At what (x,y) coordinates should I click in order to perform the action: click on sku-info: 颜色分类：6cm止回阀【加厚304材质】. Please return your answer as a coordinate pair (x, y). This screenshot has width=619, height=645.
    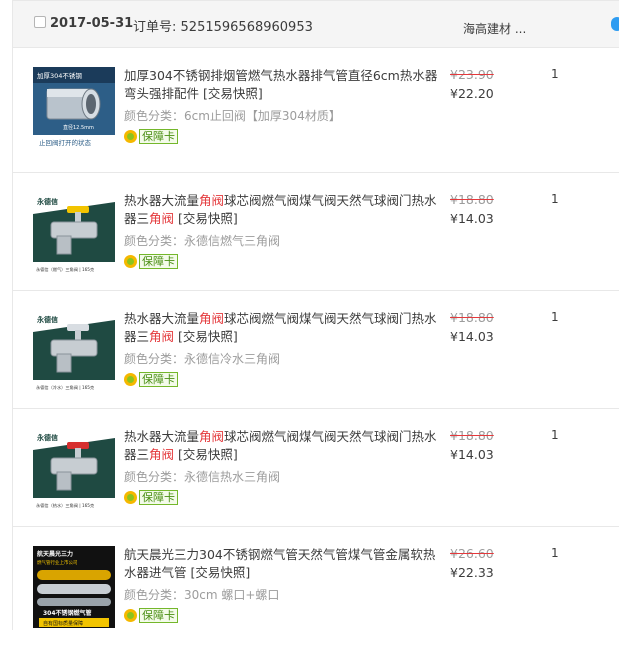
    Looking at the image, I should click on (232, 116).